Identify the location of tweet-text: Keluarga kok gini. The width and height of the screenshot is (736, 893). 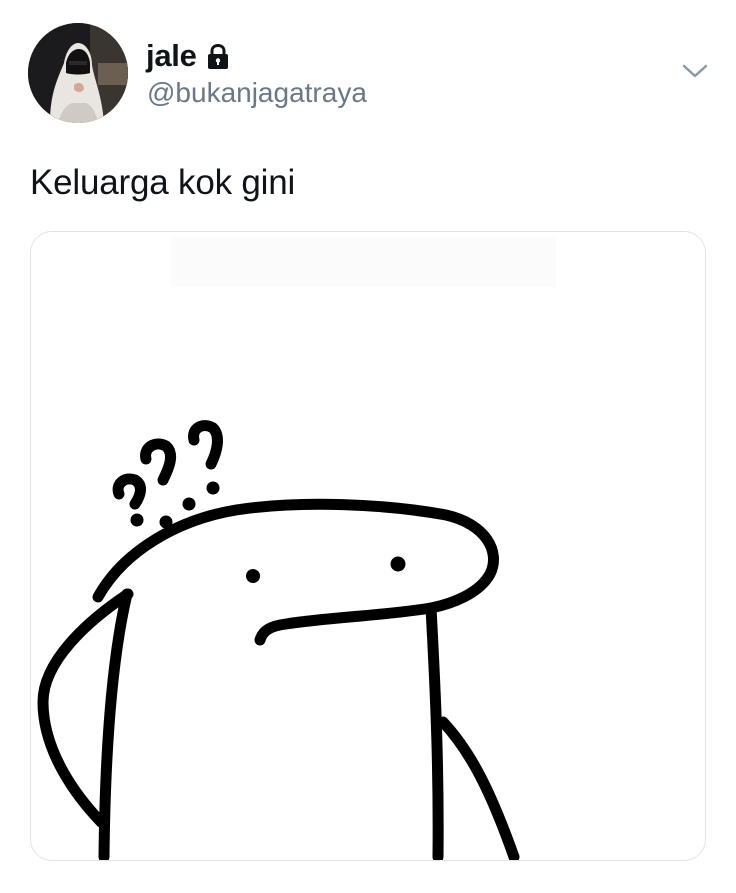
(163, 182).